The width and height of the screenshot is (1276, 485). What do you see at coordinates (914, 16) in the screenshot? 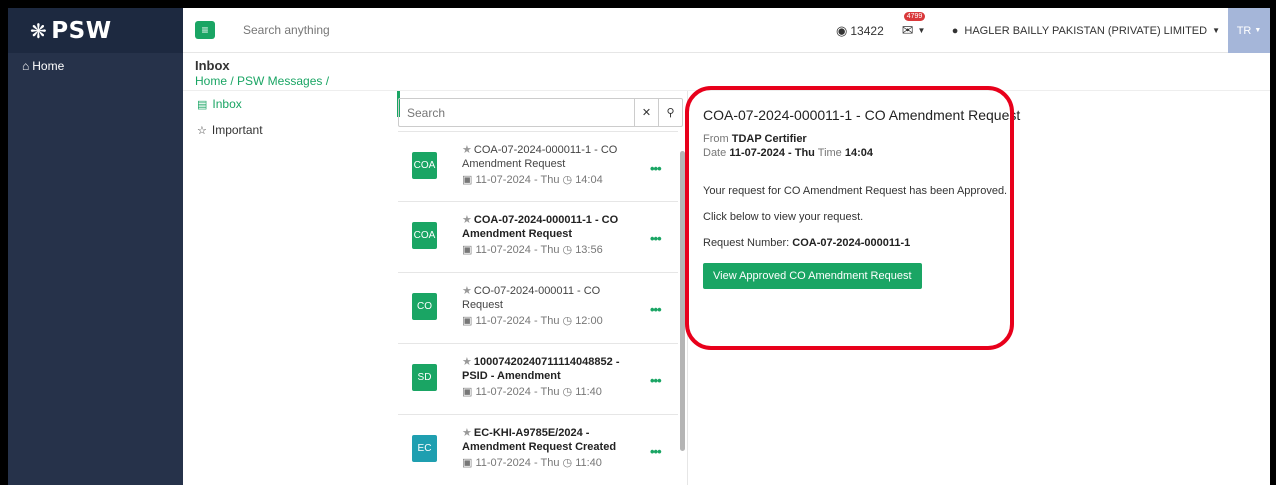
I see `mail-count-badge: 4799` at bounding box center [914, 16].